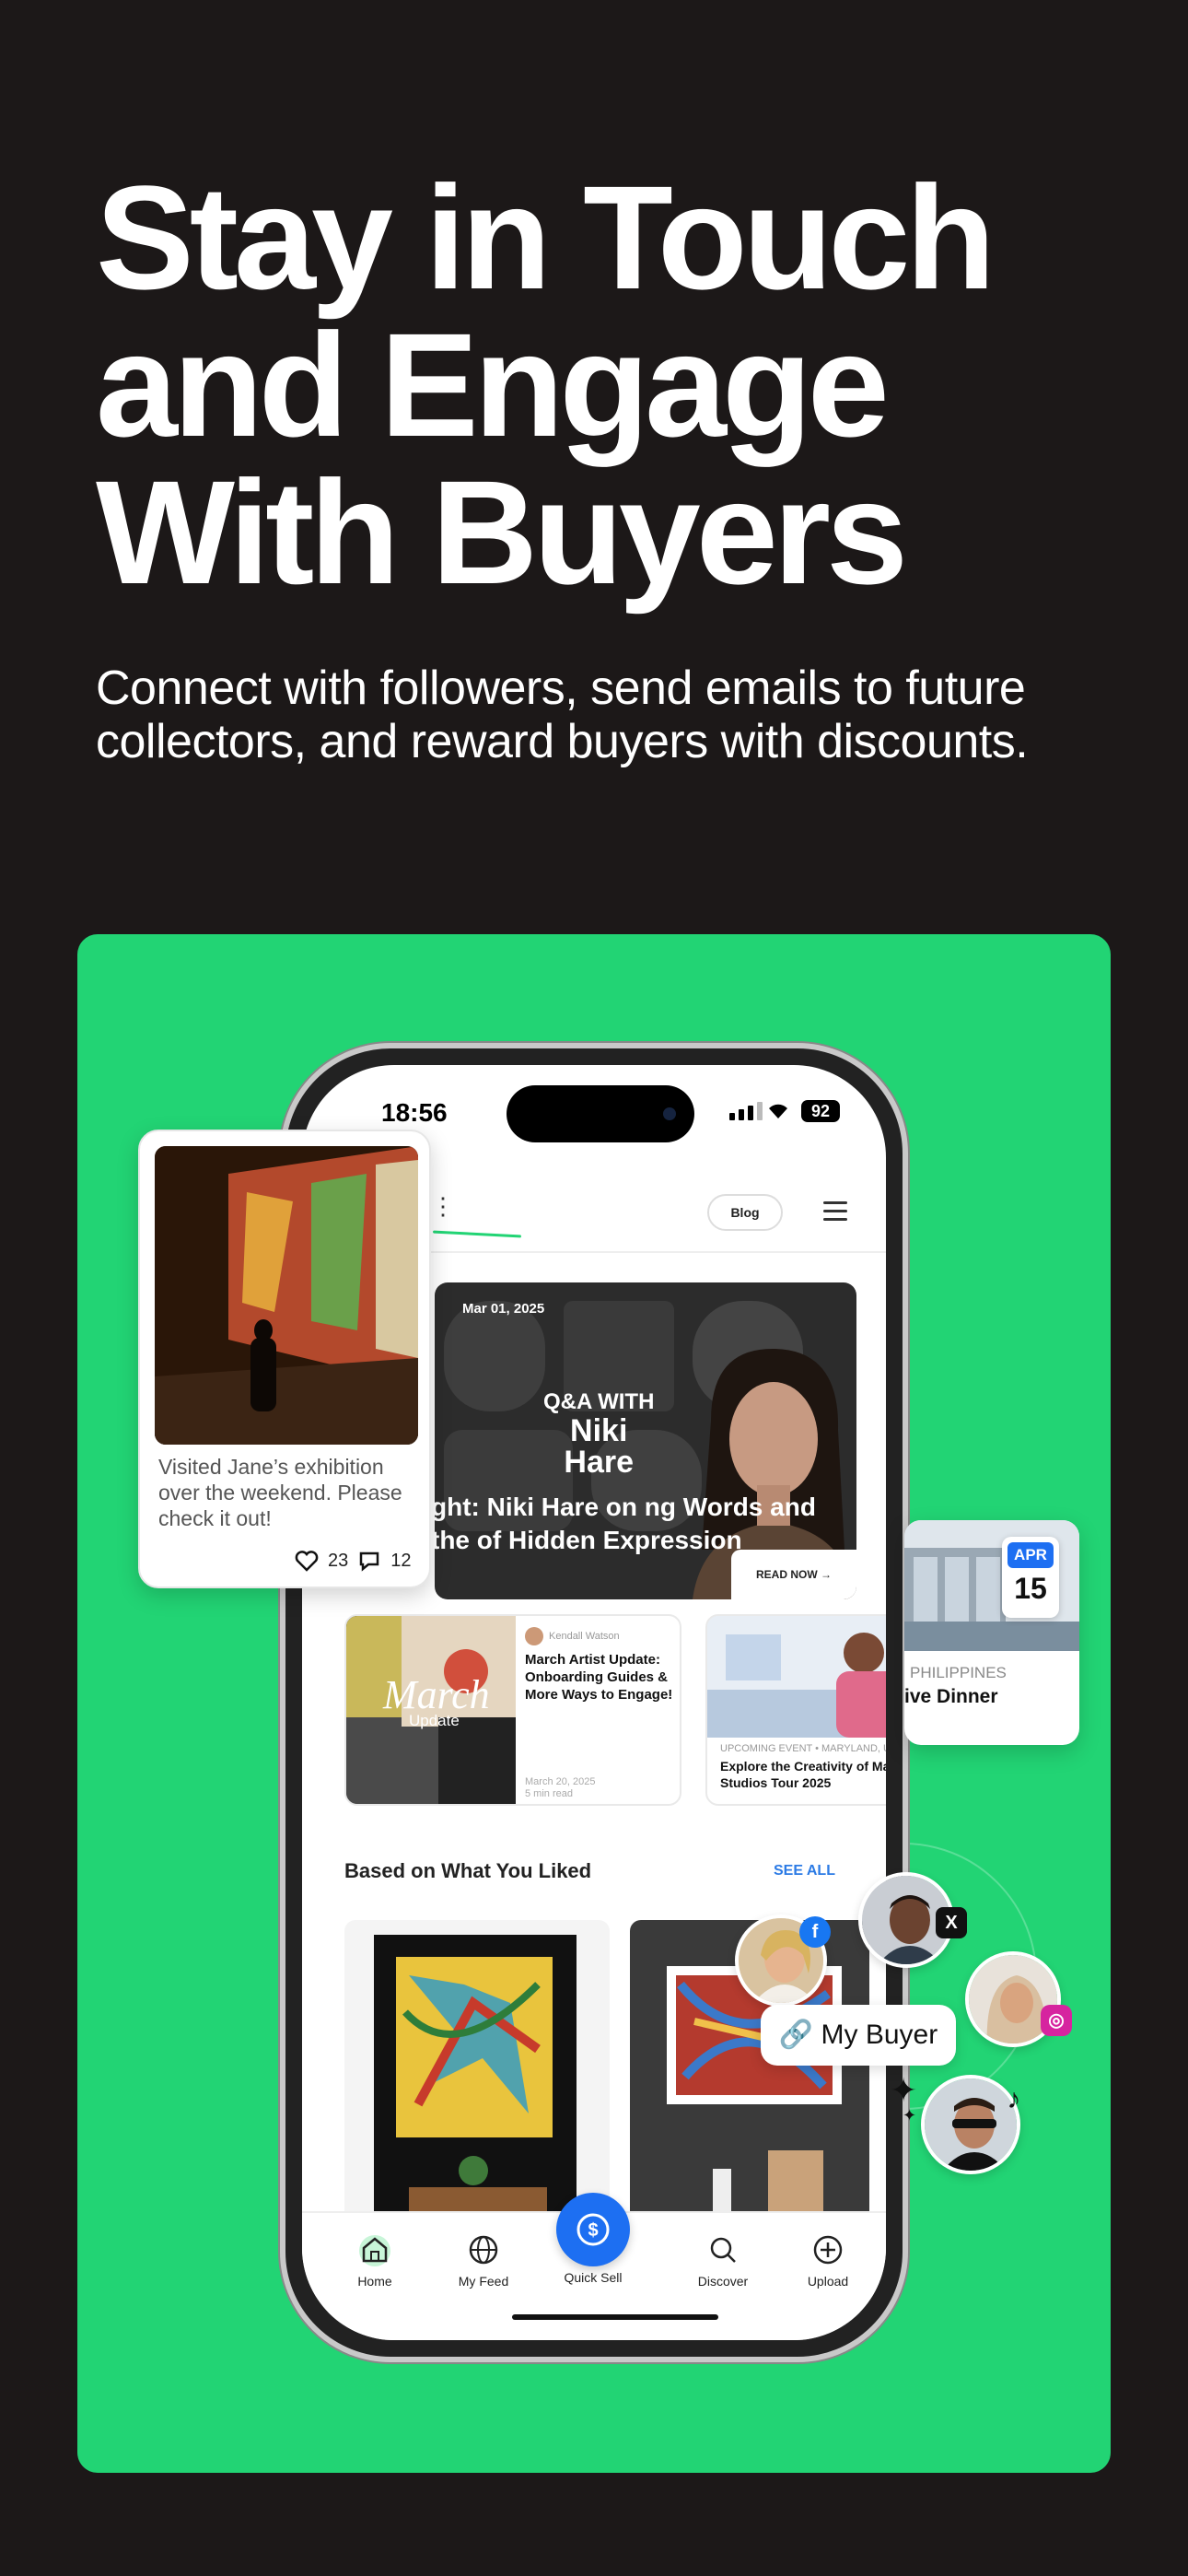 Image resolution: width=1188 pixels, height=2576 pixels. I want to click on nav-discover: Discover, so click(723, 2261).